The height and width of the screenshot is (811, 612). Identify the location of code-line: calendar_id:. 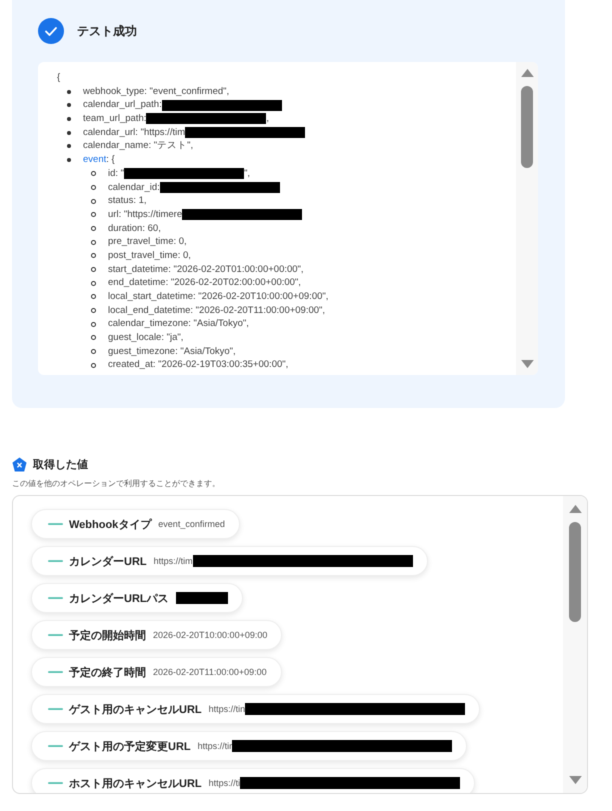
(134, 187).